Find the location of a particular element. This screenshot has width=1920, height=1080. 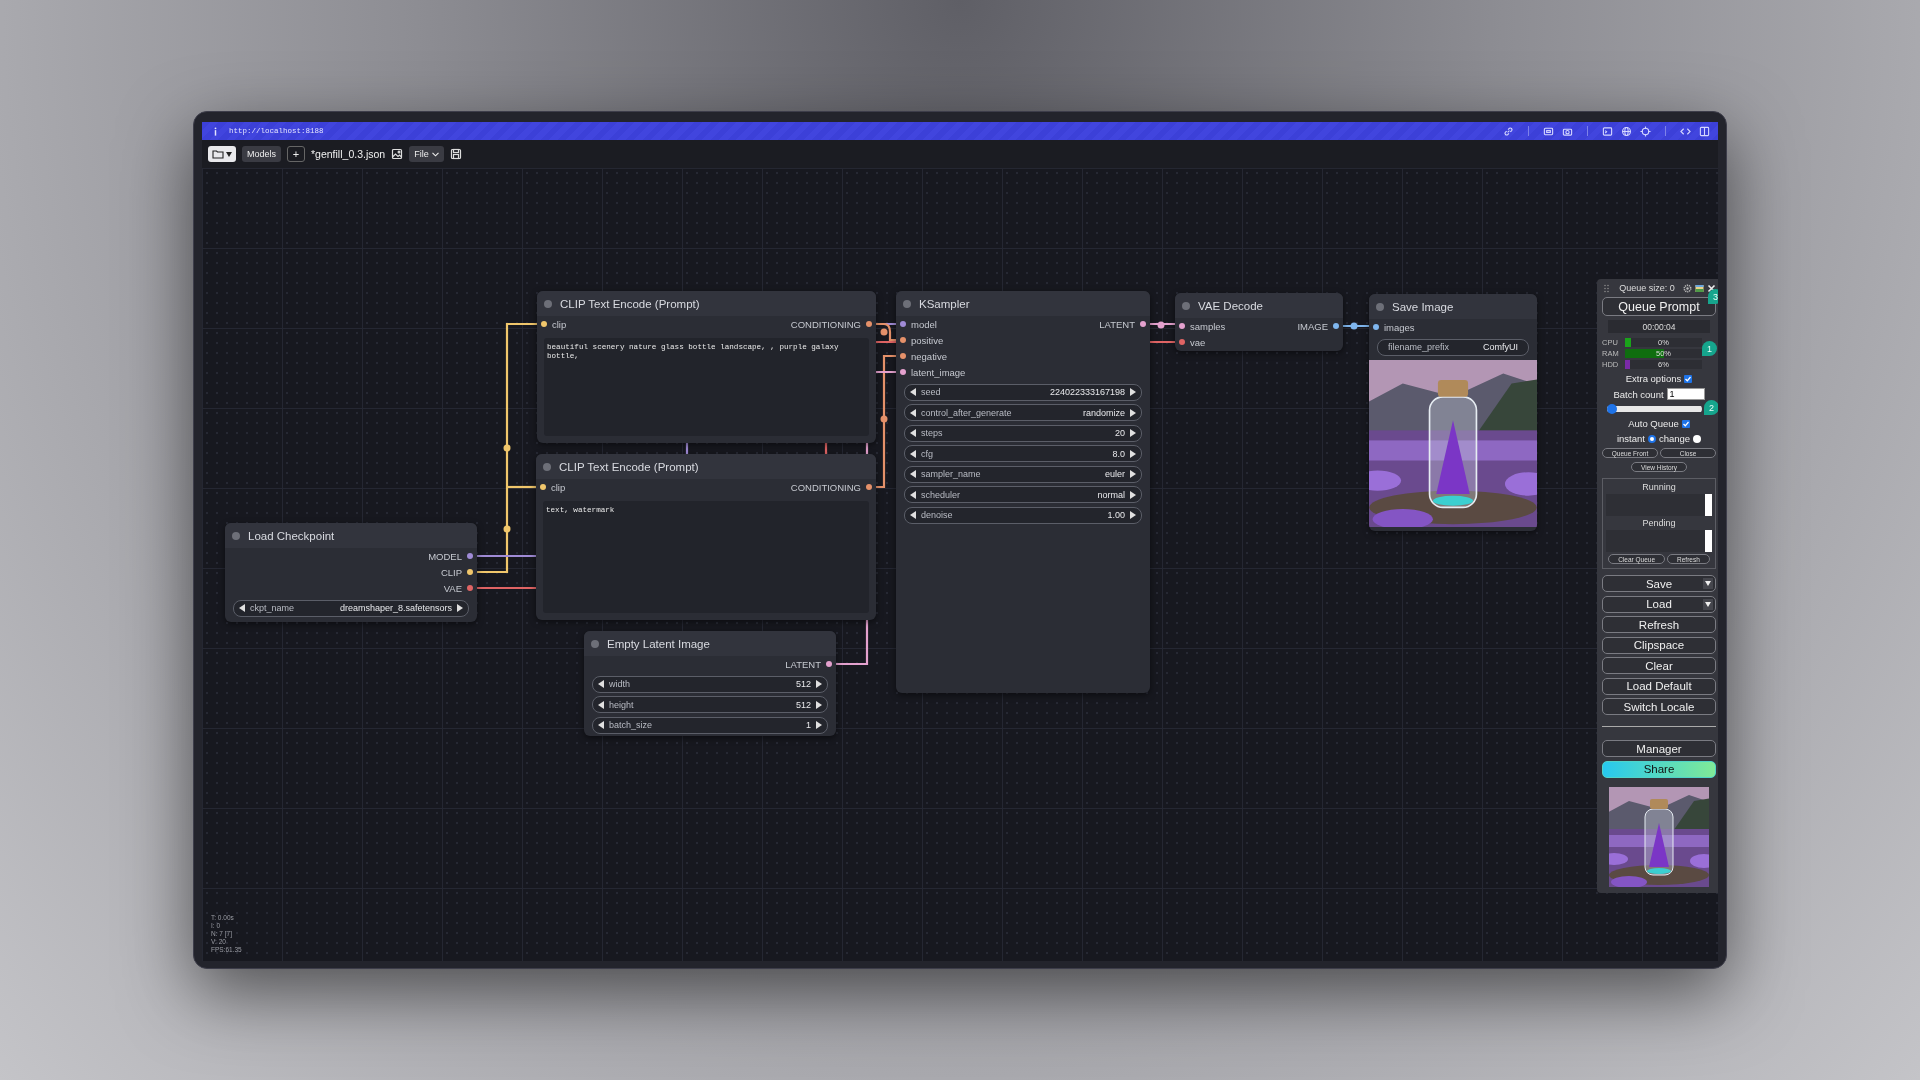

folder-button is located at coordinates (222, 154).